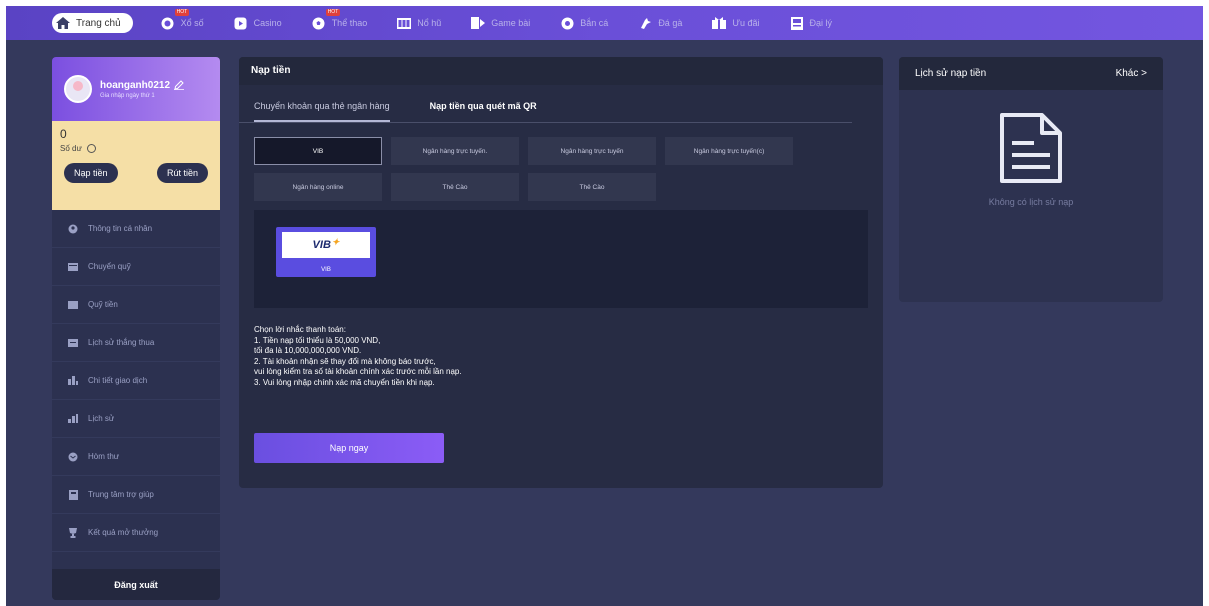 Image resolution: width=1209 pixels, height=606 pixels. I want to click on trophy-icon, so click(73, 532).